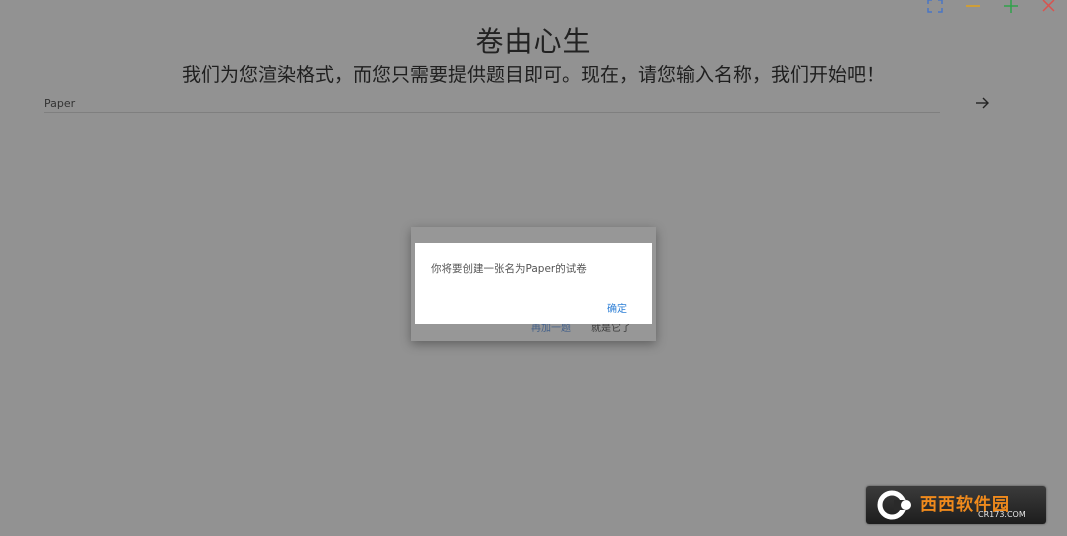  I want to click on minimize-button, so click(973, 8).